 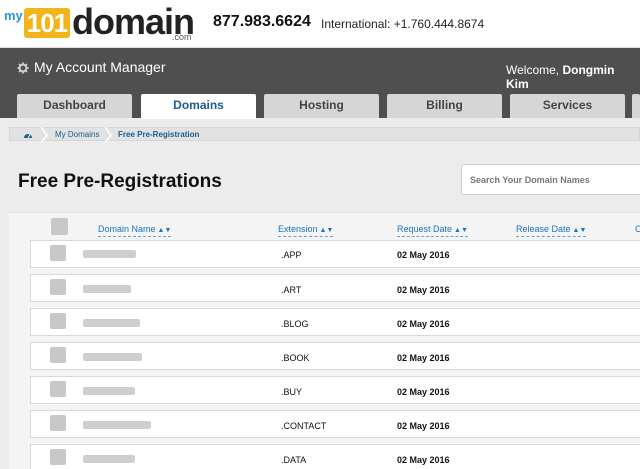 I want to click on international-phone: International: +1.760.444.8674, so click(x=403, y=24).